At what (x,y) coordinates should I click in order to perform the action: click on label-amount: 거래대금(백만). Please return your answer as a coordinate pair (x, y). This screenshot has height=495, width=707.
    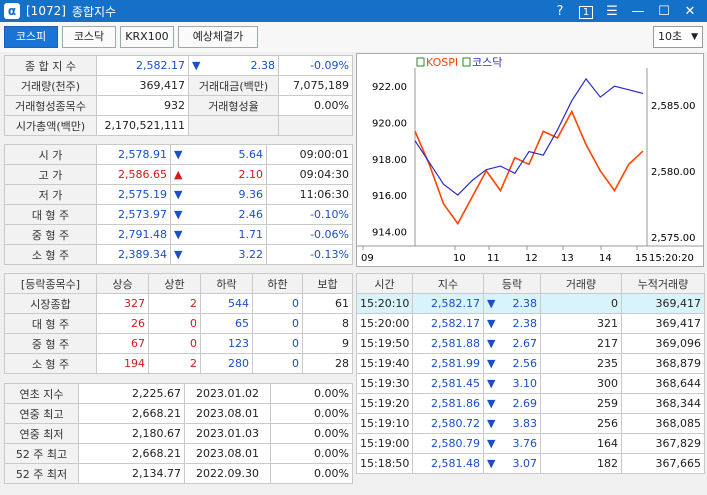
    Looking at the image, I should click on (233, 85).